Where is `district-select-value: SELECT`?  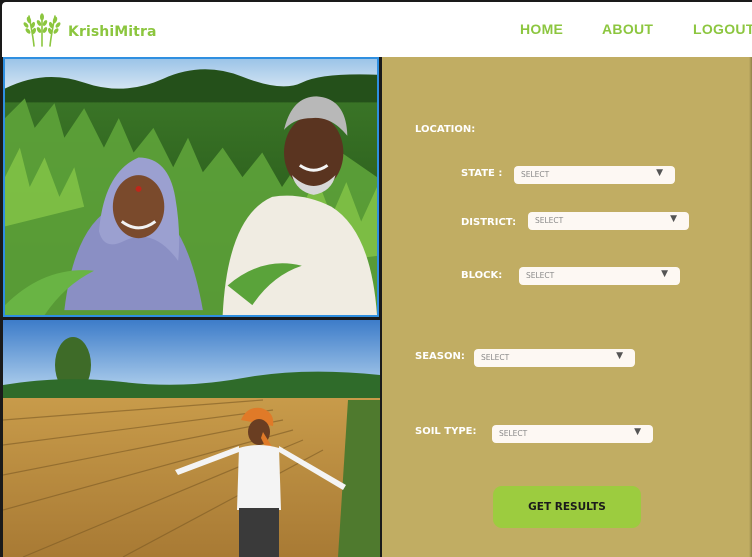
district-select-value: SELECT is located at coordinates (549, 220).